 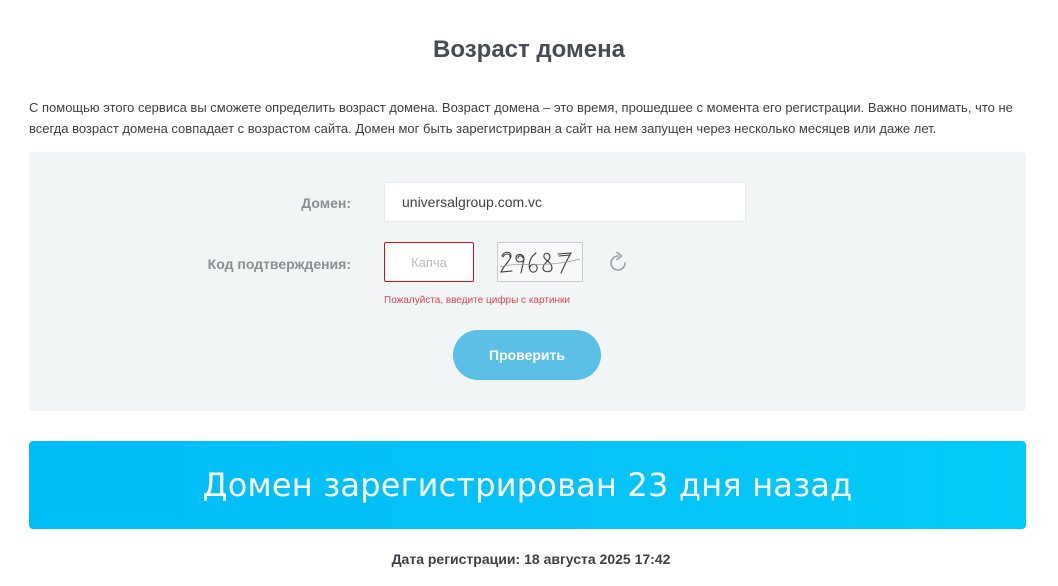 I want to click on domain-input, so click(x=565, y=202).